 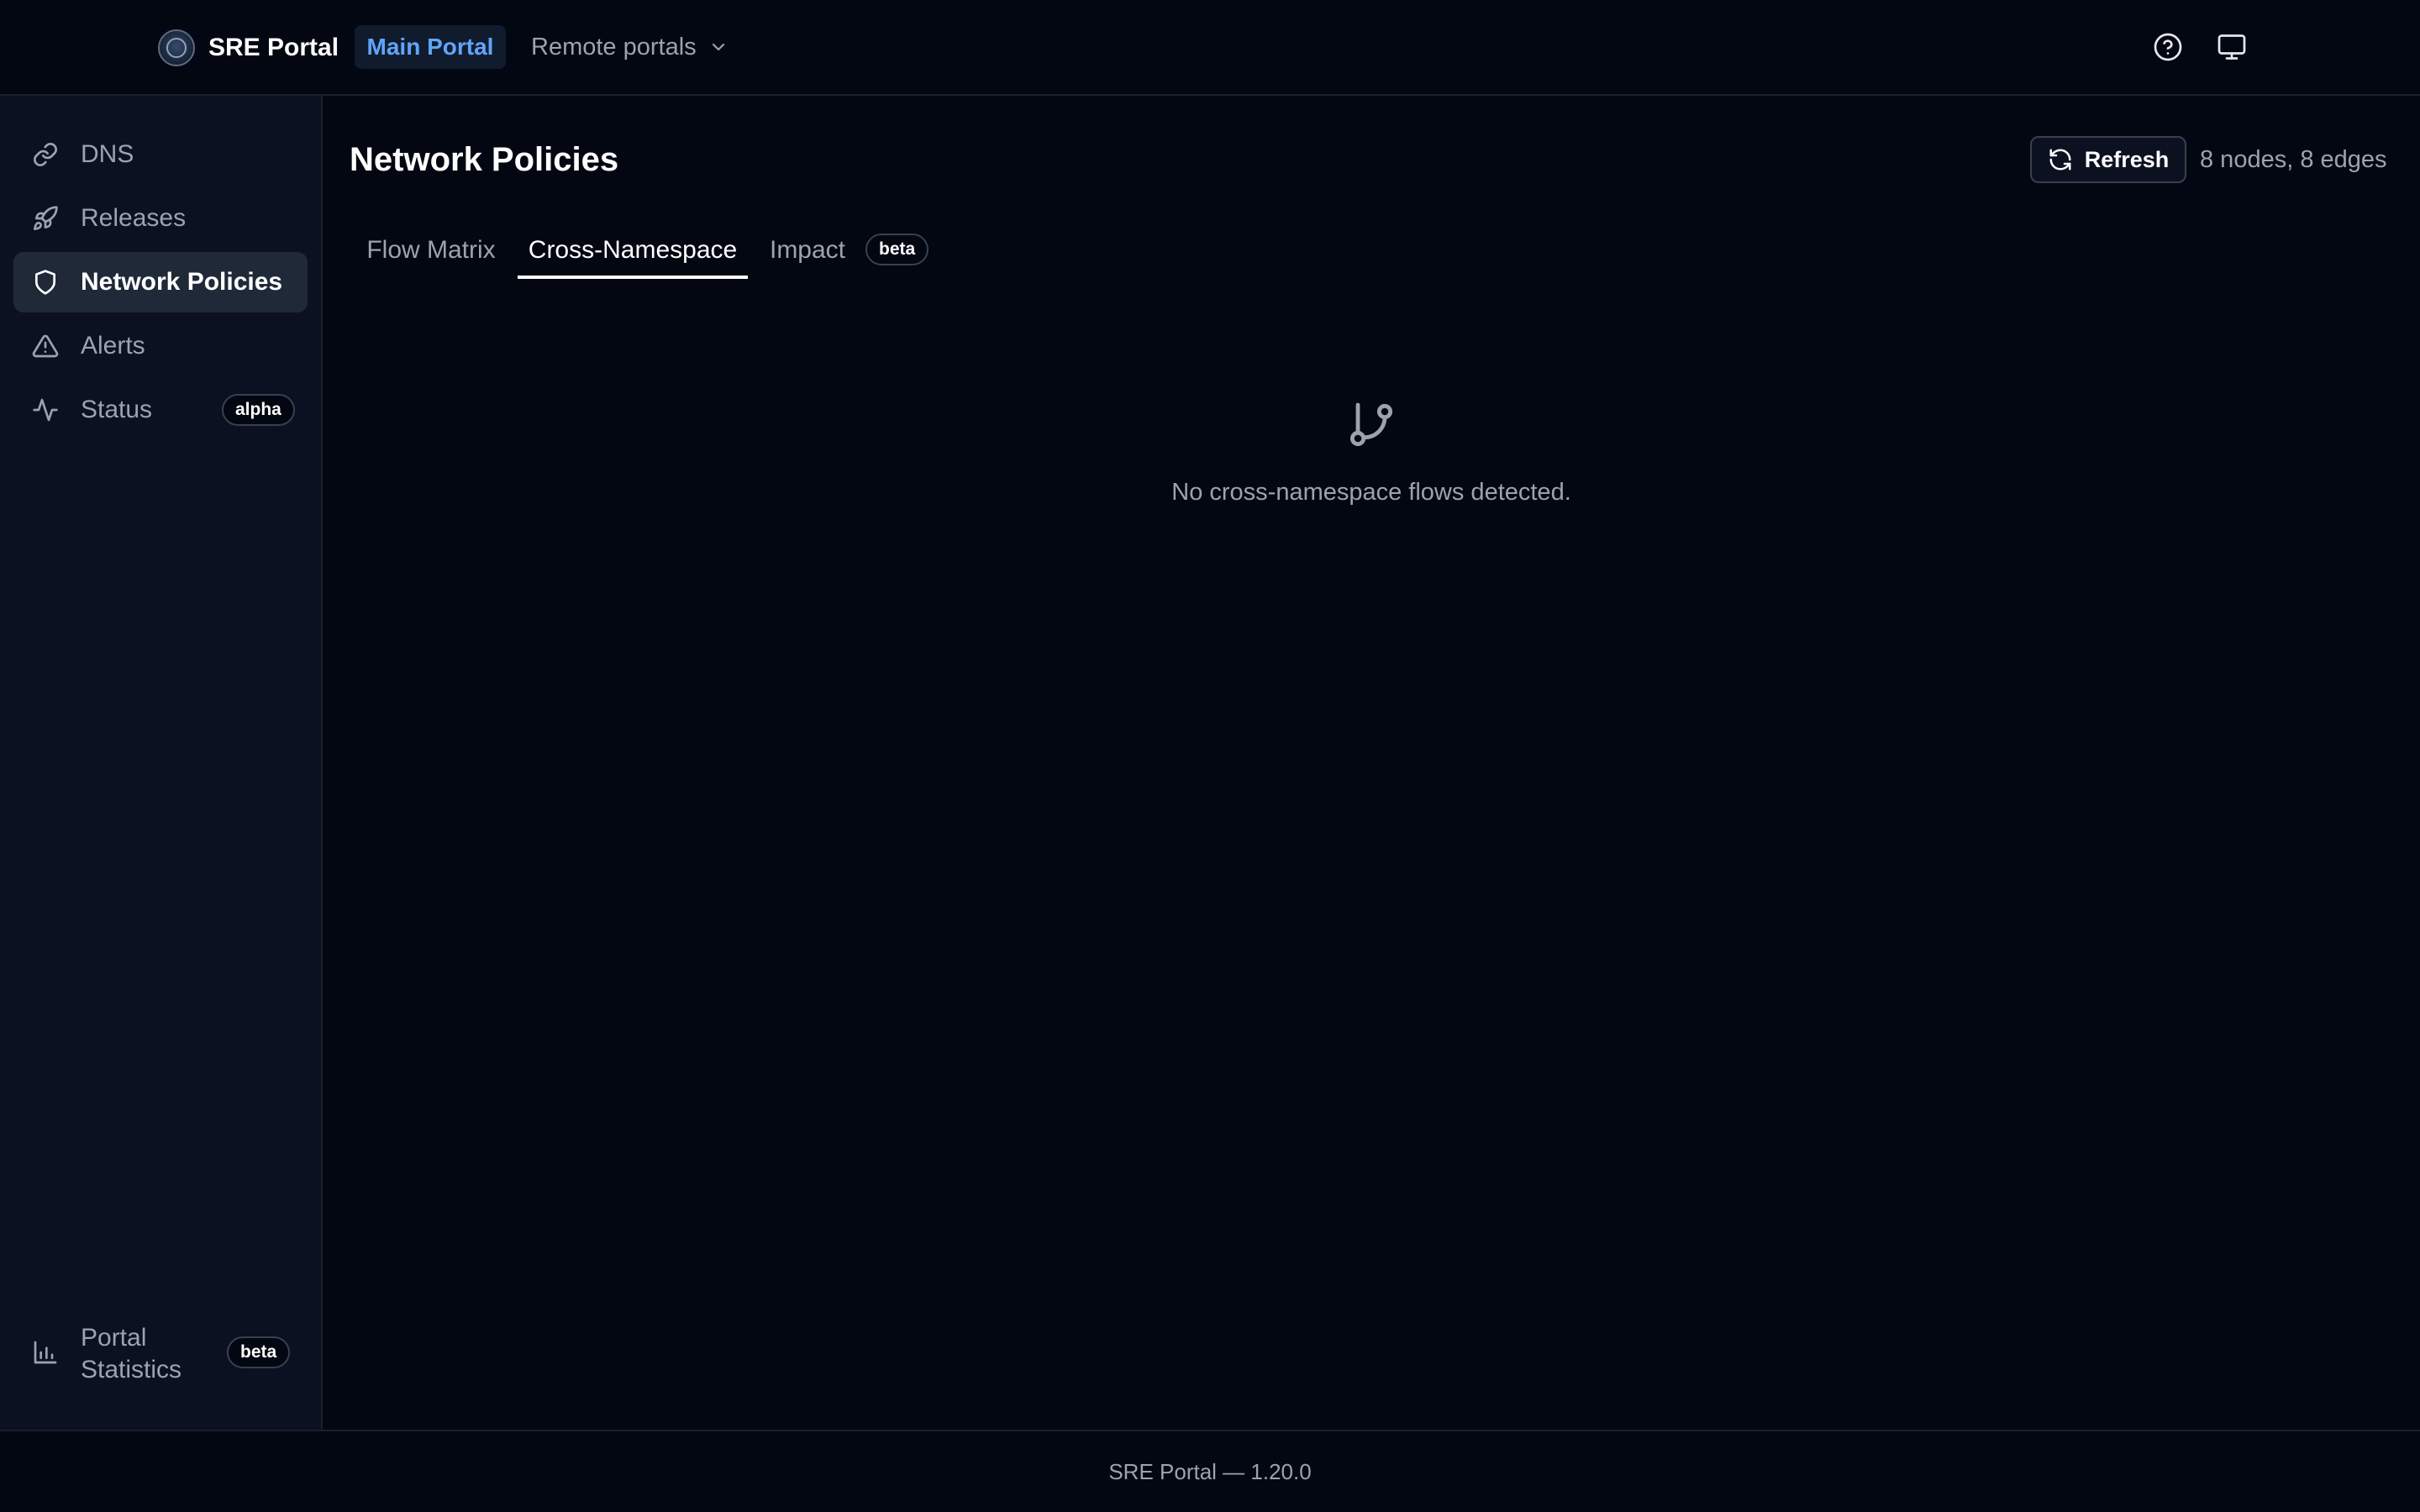 I want to click on chevron-down-icon, so click(x=719, y=47).